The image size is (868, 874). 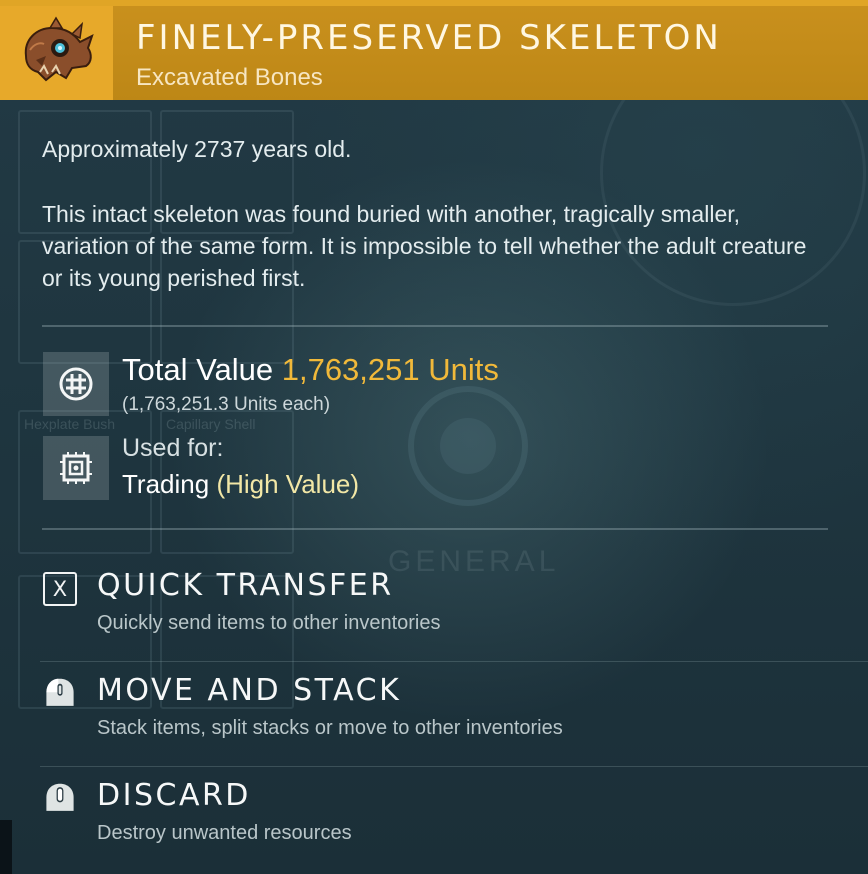 I want to click on item-age: Approximately 2737 years old., so click(x=196, y=149).